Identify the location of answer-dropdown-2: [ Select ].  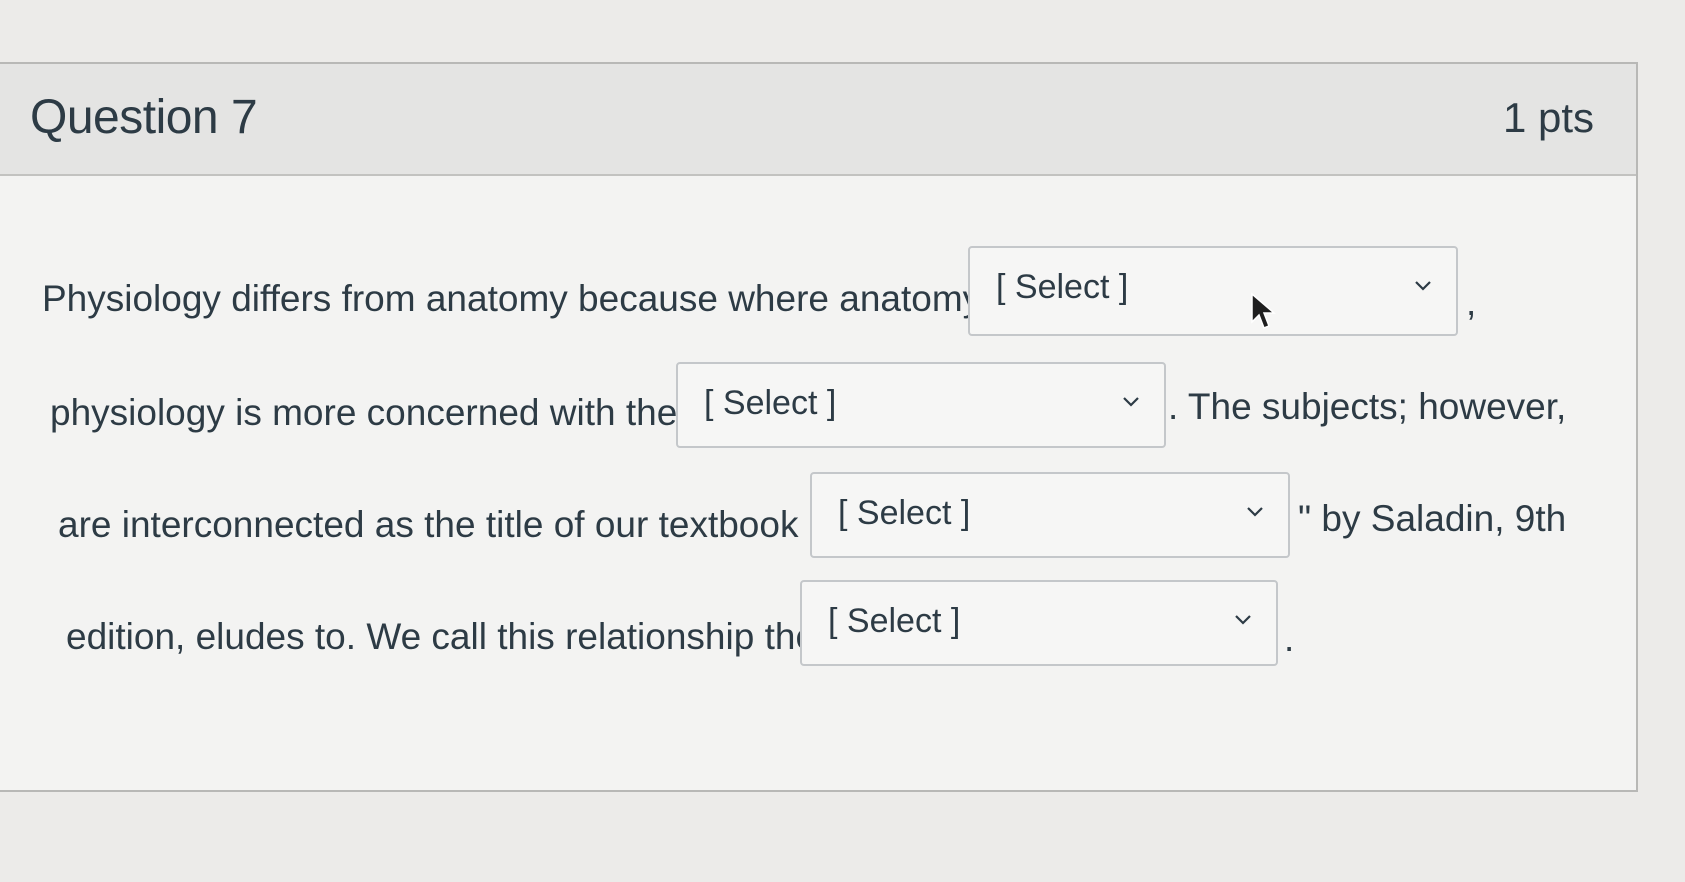
(921, 405).